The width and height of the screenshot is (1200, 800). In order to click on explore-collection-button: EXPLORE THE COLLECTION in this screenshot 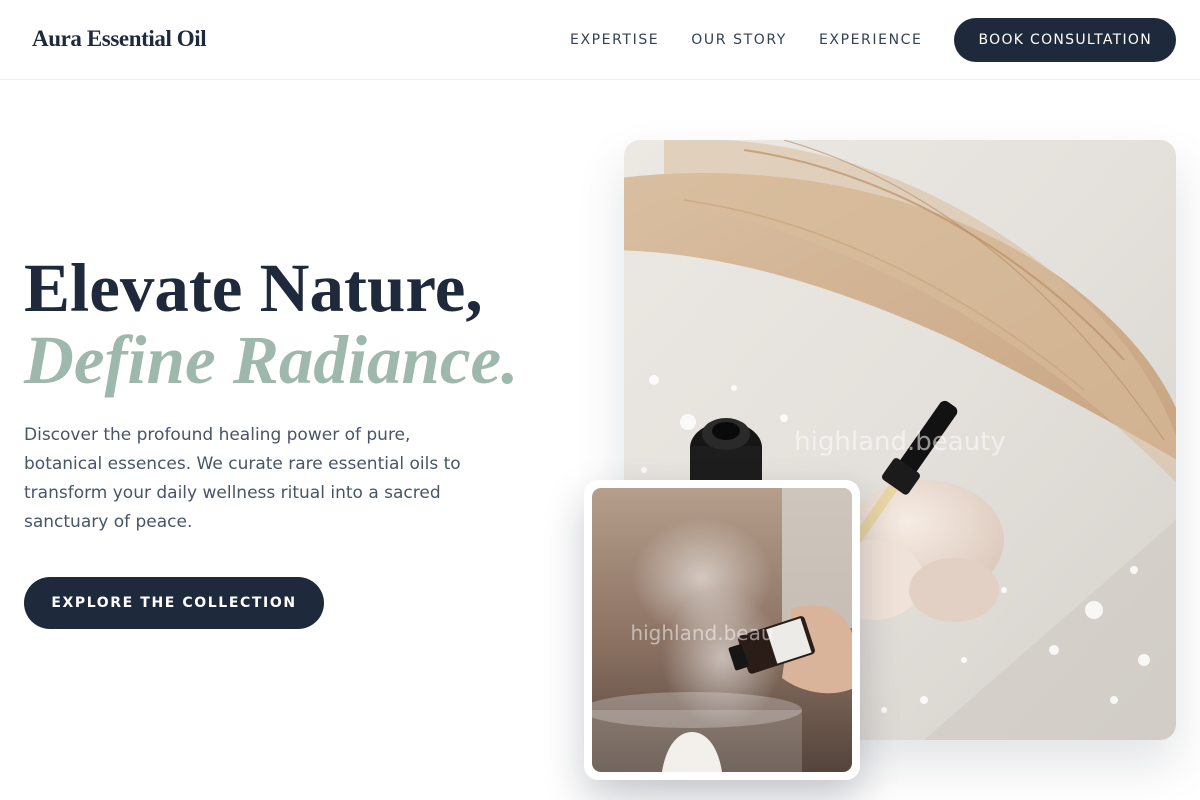, I will do `click(174, 603)`.